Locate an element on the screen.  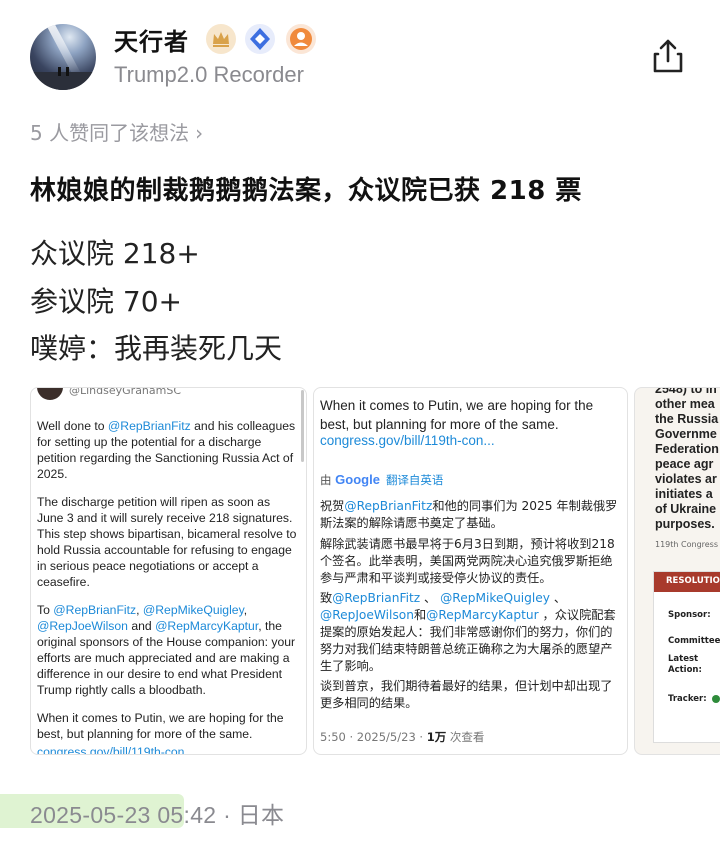
mention-link: @RepMikeQuigley is located at coordinates (193, 610).